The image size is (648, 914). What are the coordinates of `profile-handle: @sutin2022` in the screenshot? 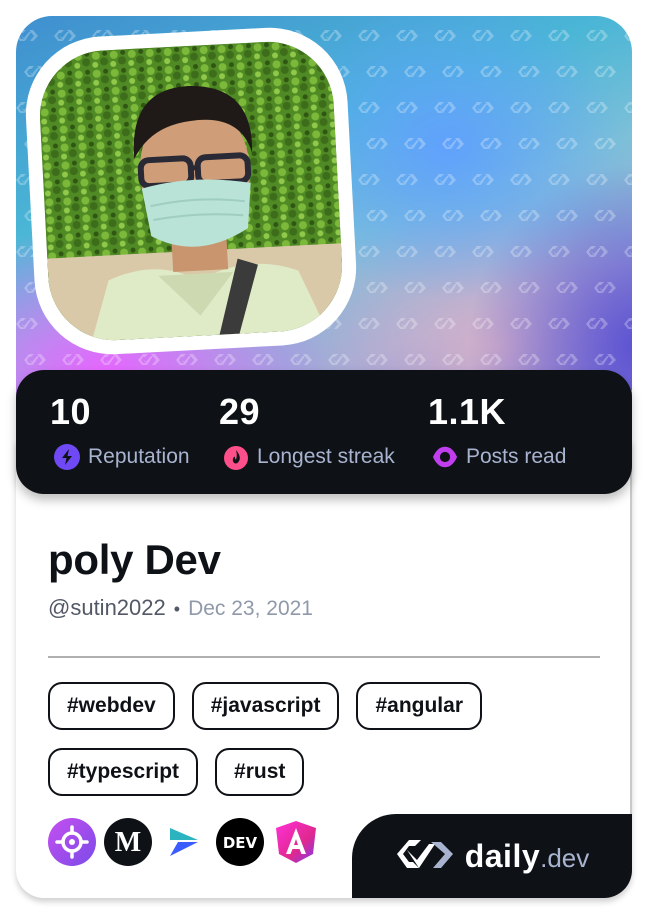 It's located at (107, 608).